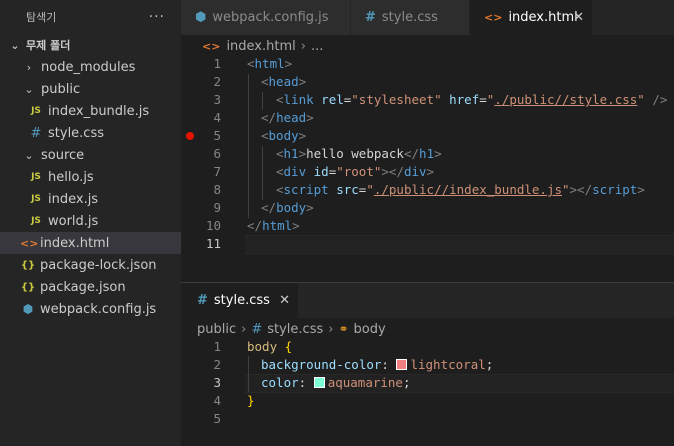 Image resolution: width=674 pixels, height=446 pixels. I want to click on color-swatch-lightcoral, so click(402, 364).